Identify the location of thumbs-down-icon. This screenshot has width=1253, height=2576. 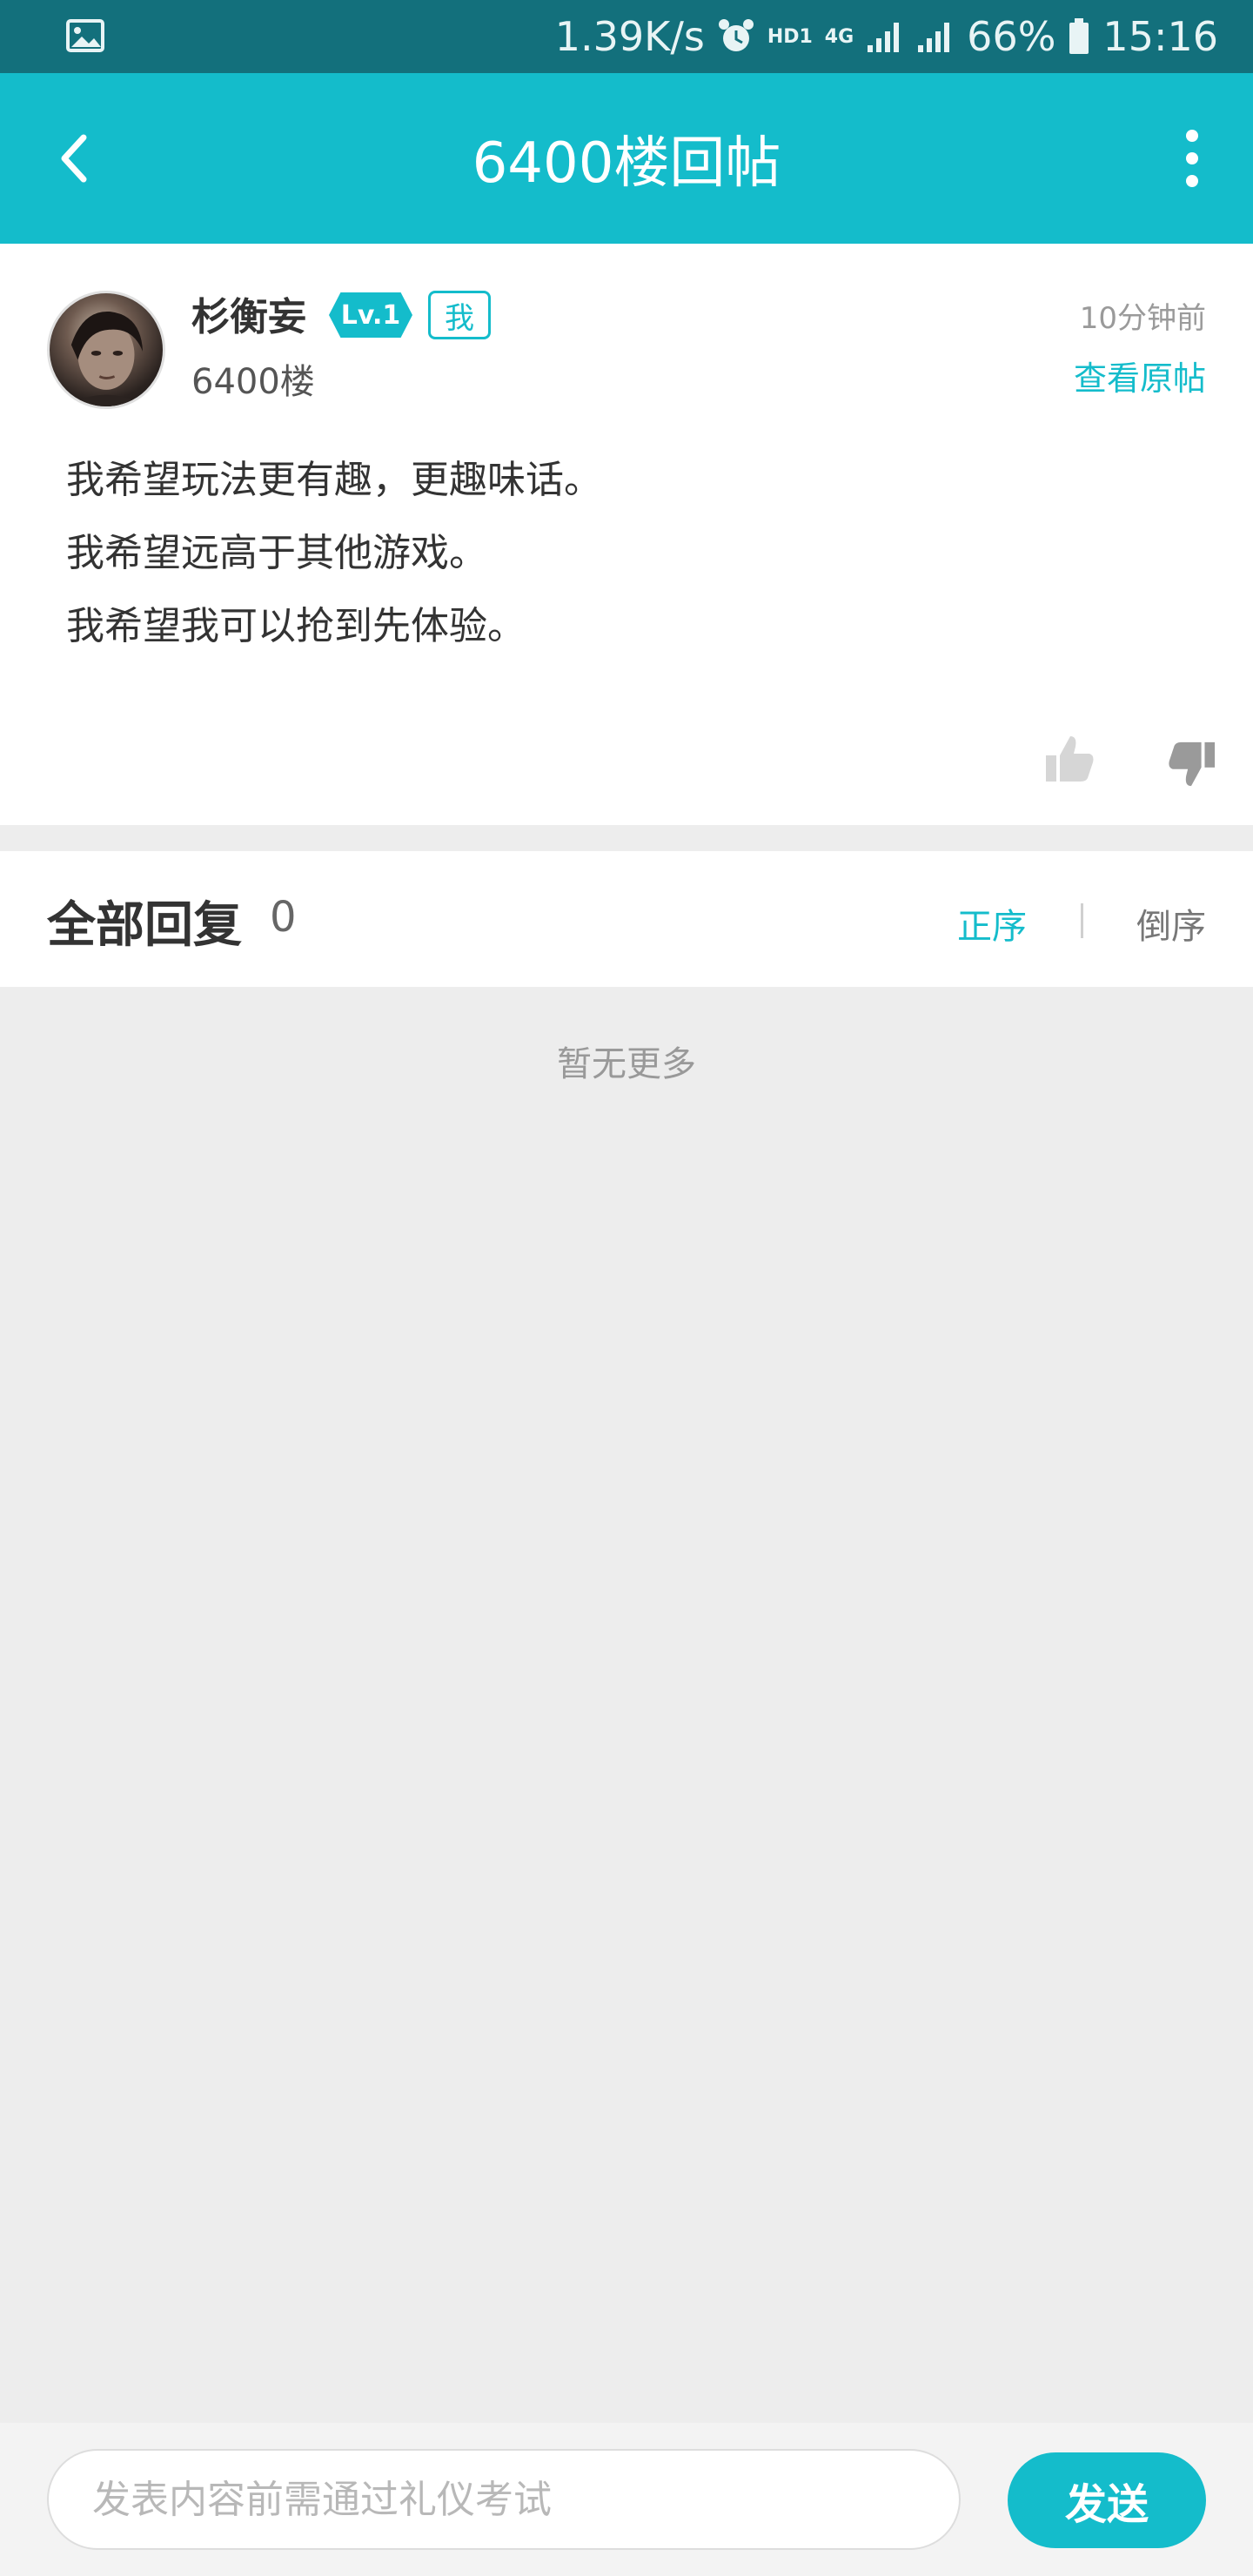
(1191, 764).